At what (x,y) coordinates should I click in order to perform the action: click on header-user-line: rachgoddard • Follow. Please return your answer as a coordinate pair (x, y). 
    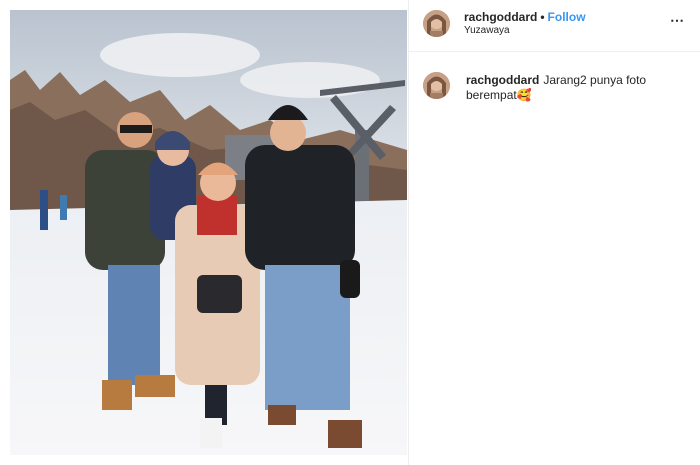
    Looking at the image, I should click on (525, 17).